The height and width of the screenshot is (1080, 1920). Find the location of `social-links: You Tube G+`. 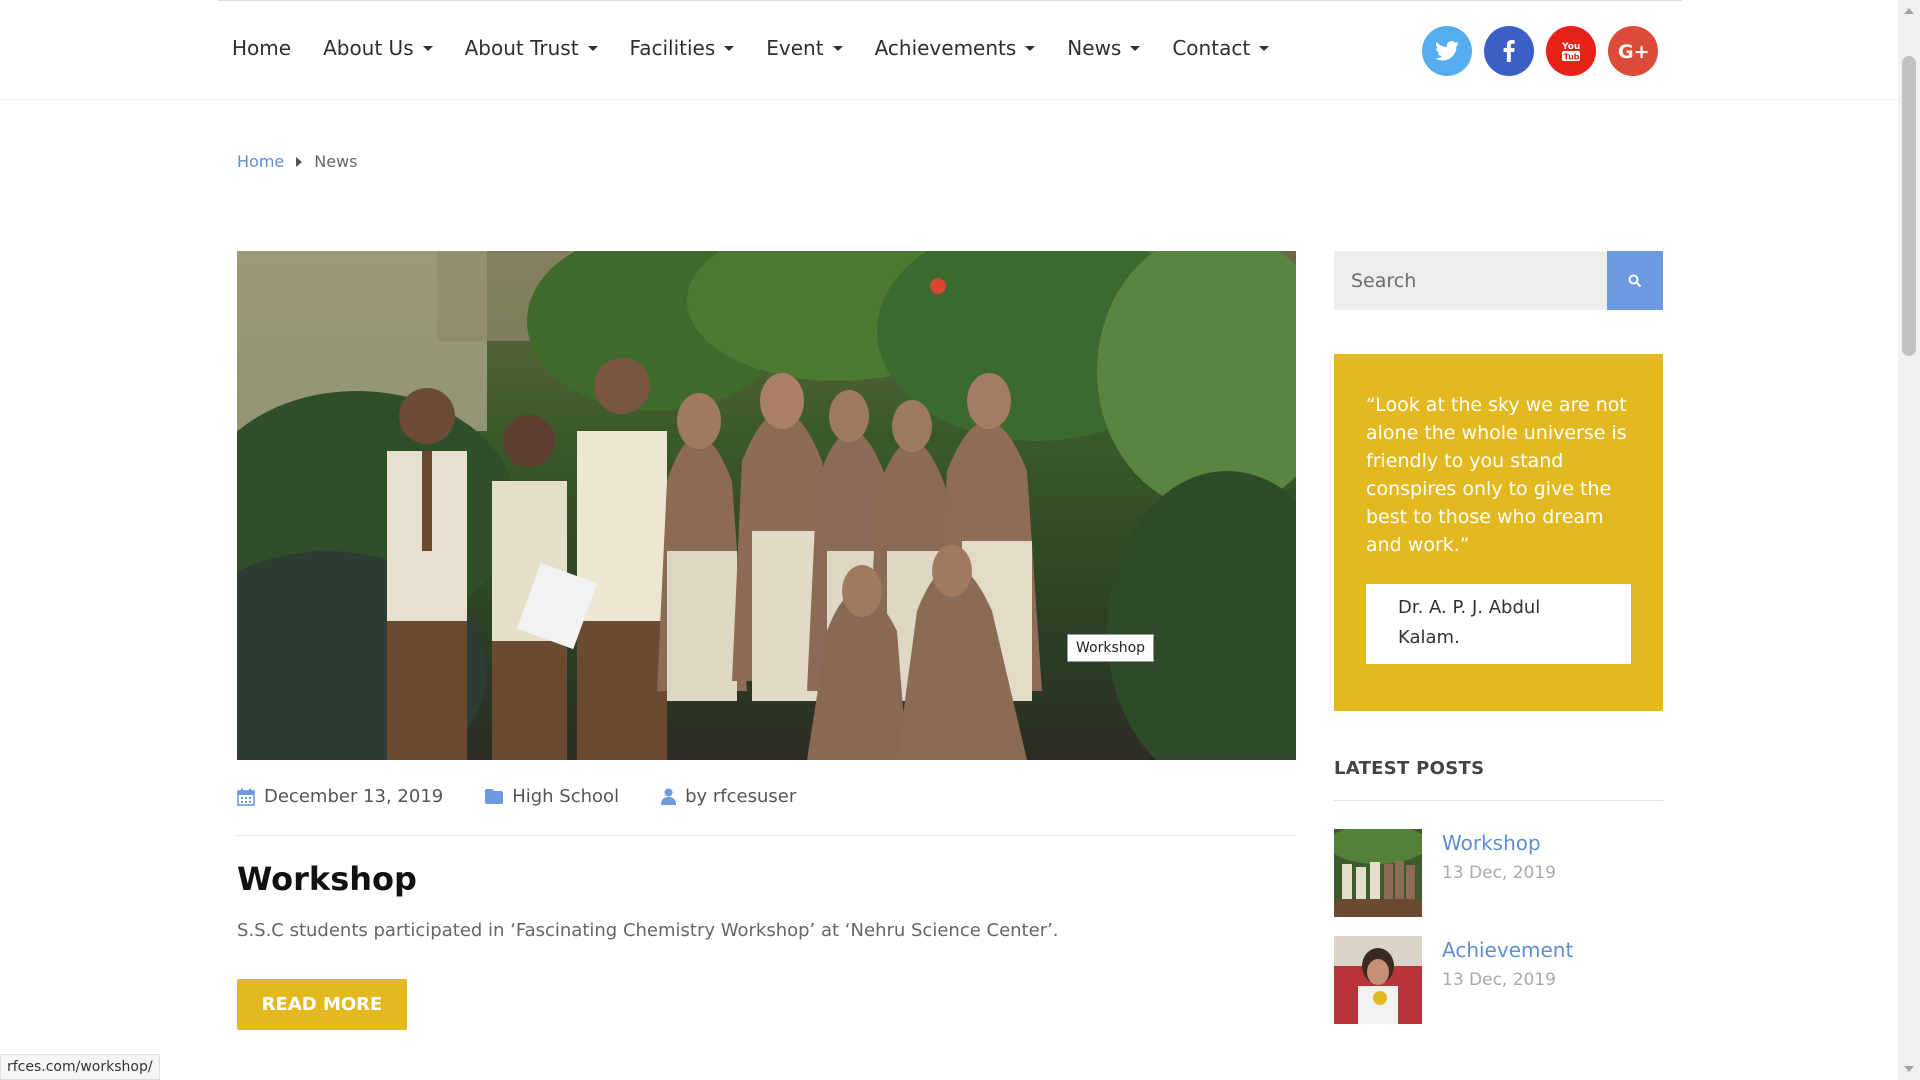

social-links: You Tube G+ is located at coordinates (1540, 51).